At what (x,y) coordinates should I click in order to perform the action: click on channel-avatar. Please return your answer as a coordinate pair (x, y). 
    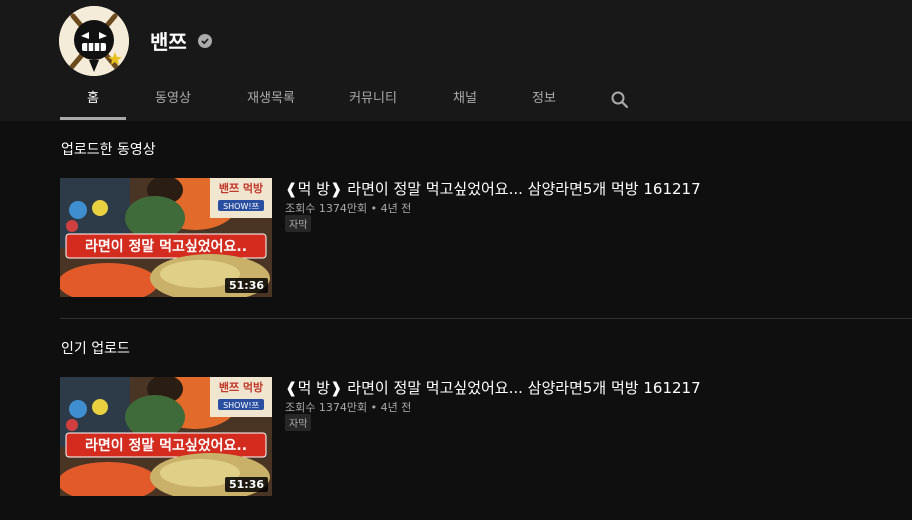
    Looking at the image, I should click on (94, 41).